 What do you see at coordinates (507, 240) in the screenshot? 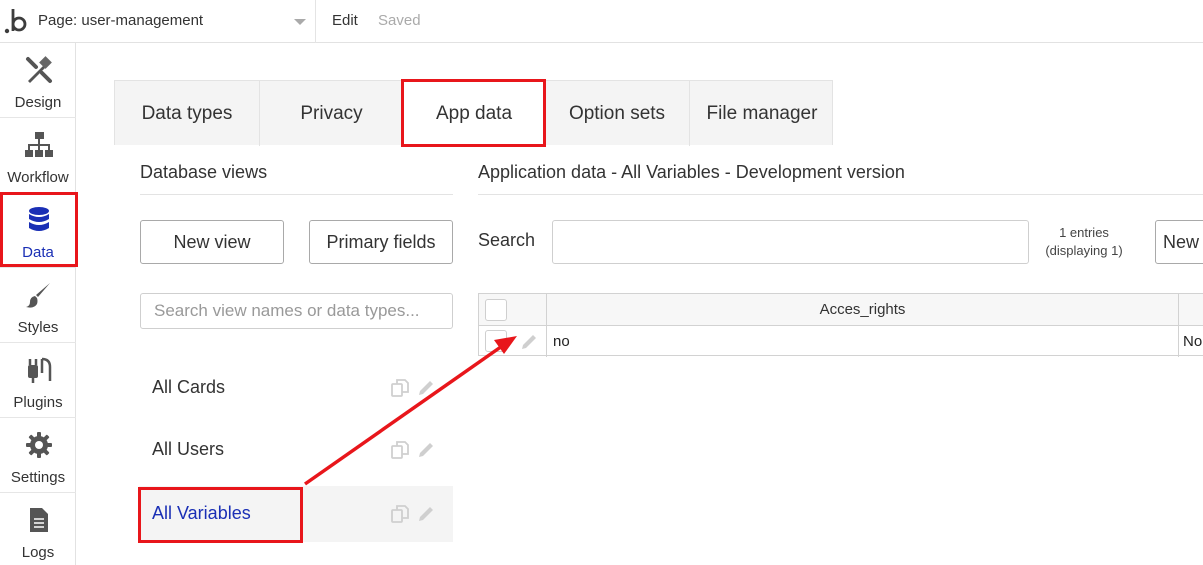
I see `search-label: Search` at bounding box center [507, 240].